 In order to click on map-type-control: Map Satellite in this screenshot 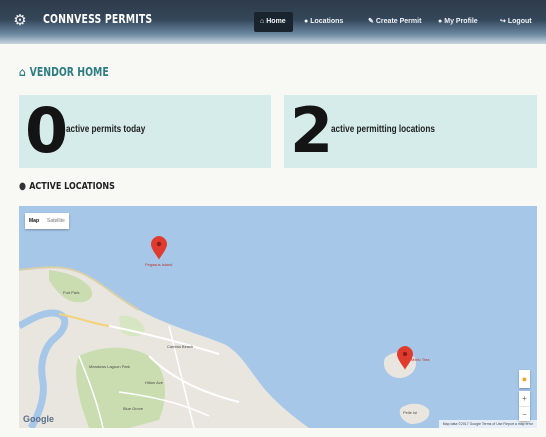, I will do `click(47, 221)`.